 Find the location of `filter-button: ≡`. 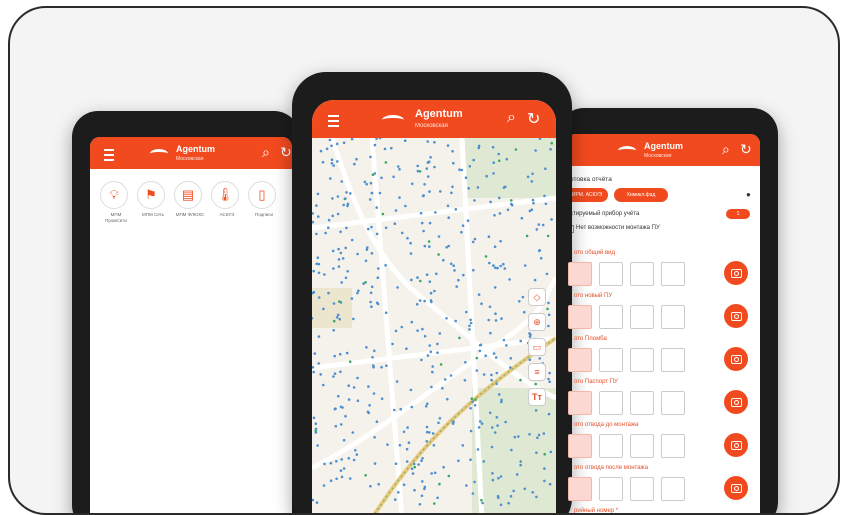

filter-button: ≡ is located at coordinates (537, 372).